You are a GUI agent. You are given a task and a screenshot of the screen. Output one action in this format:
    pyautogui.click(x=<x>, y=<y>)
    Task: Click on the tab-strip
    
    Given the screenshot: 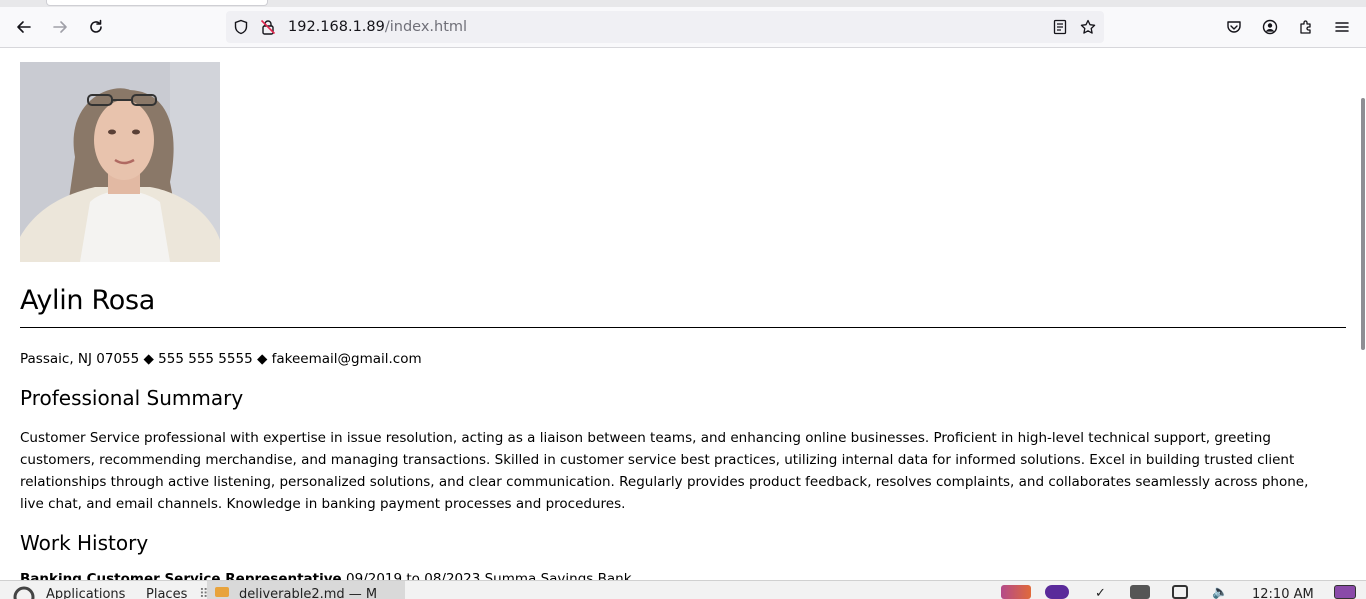 What is the action you would take?
    pyautogui.click(x=683, y=3)
    